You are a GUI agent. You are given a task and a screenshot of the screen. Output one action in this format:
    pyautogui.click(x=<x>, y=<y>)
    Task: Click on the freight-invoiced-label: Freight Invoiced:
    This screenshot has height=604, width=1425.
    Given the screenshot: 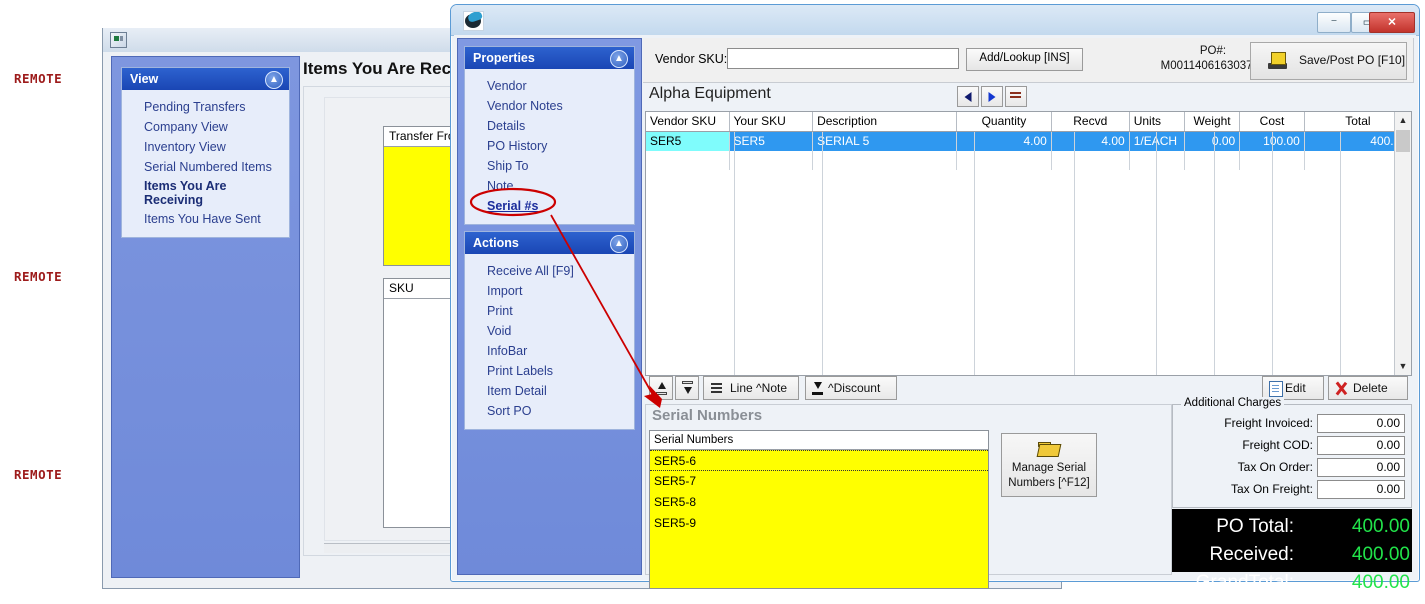 What is the action you would take?
    pyautogui.click(x=1268, y=423)
    